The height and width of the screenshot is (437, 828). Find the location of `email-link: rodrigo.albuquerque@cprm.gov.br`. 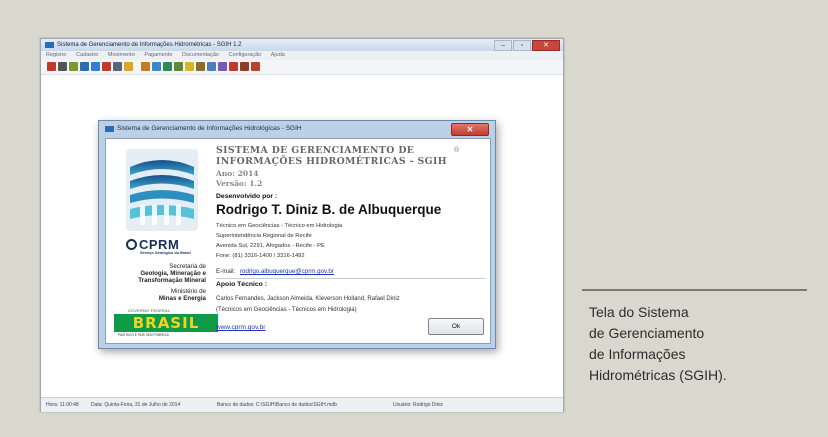

email-link: rodrigo.albuquerque@cprm.gov.br is located at coordinates (287, 271).